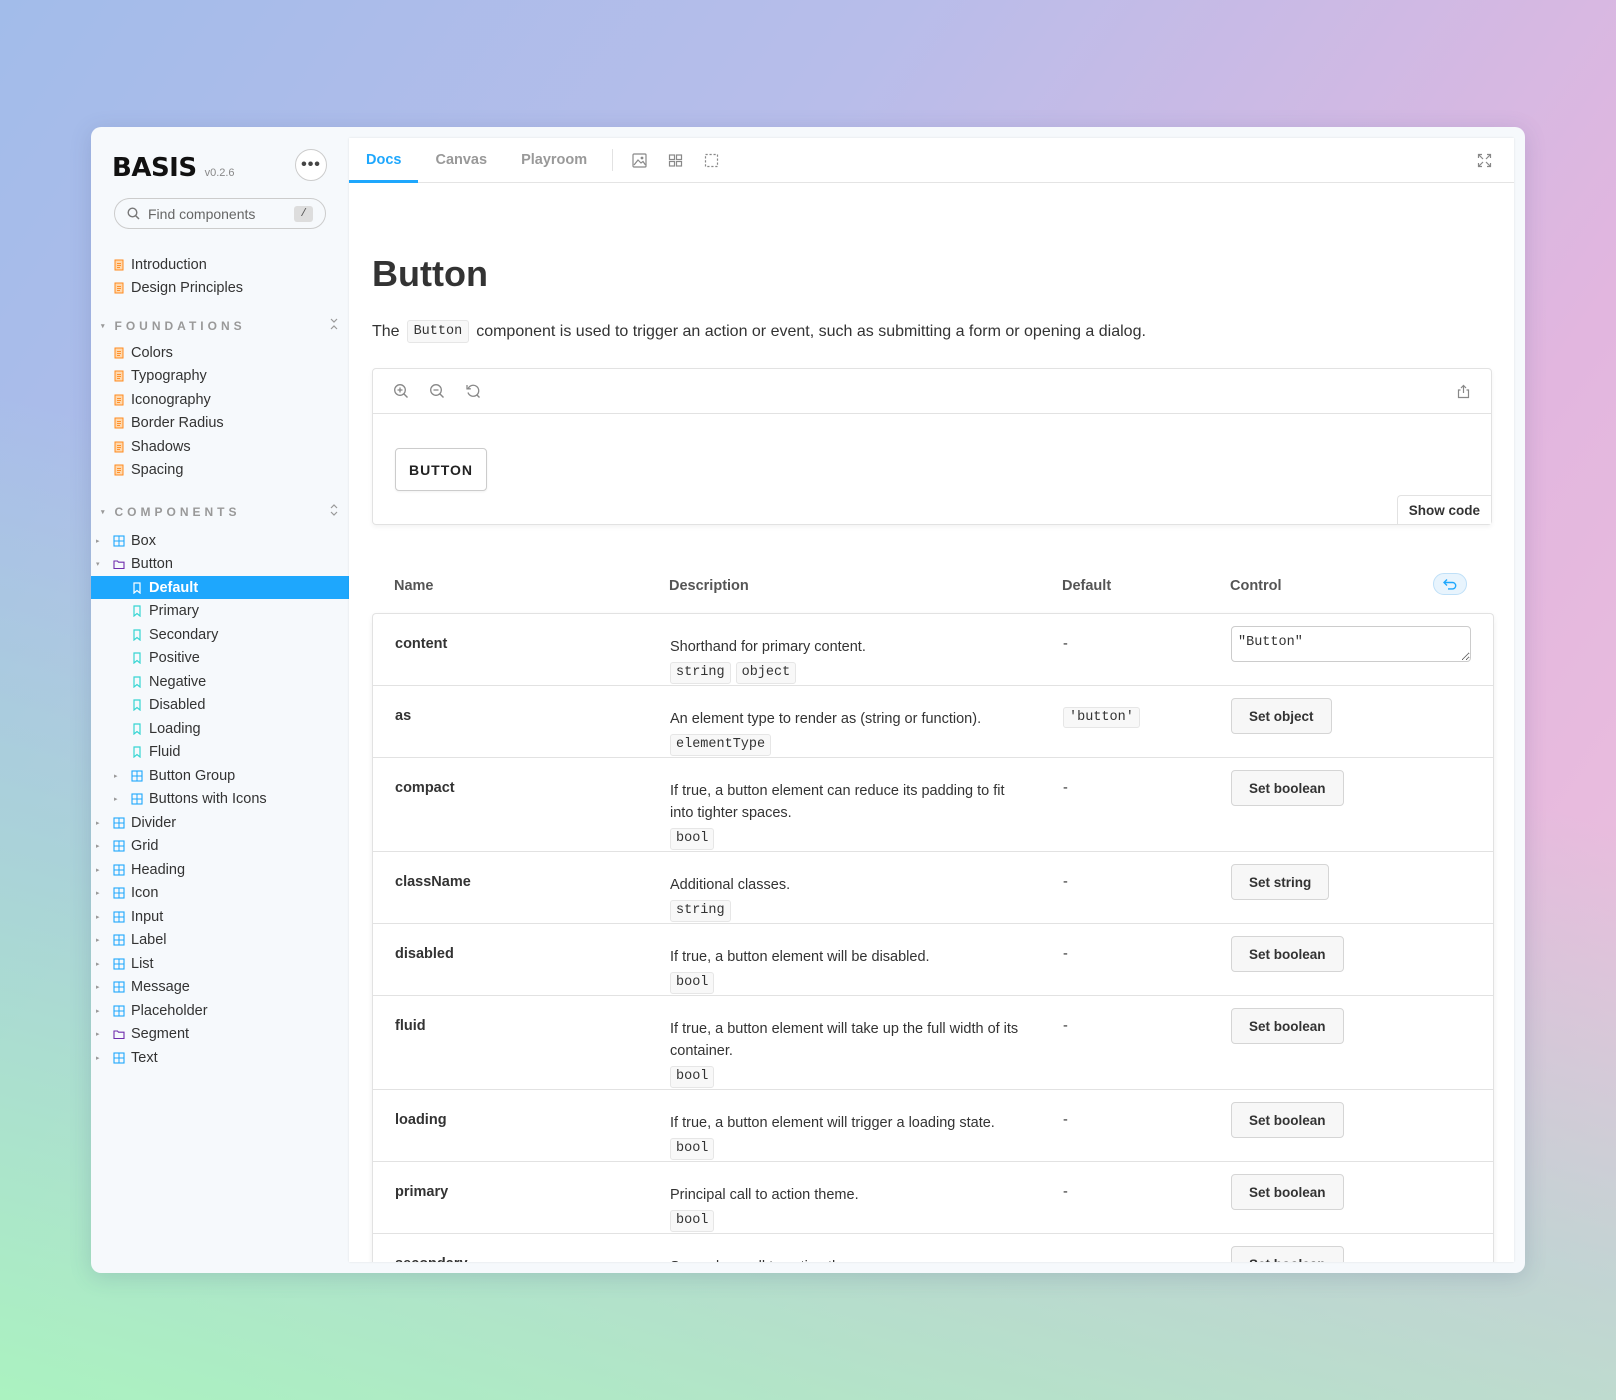 The height and width of the screenshot is (1400, 1616). I want to click on search-input, so click(218, 213).